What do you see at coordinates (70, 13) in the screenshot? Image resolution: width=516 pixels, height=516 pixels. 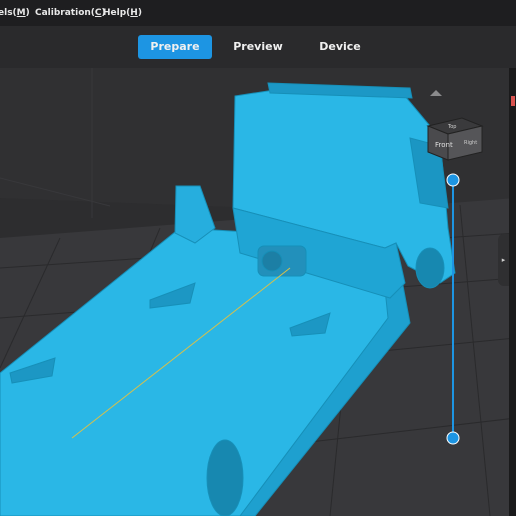 I see `menu-calibration: Calibration(C)` at bounding box center [70, 13].